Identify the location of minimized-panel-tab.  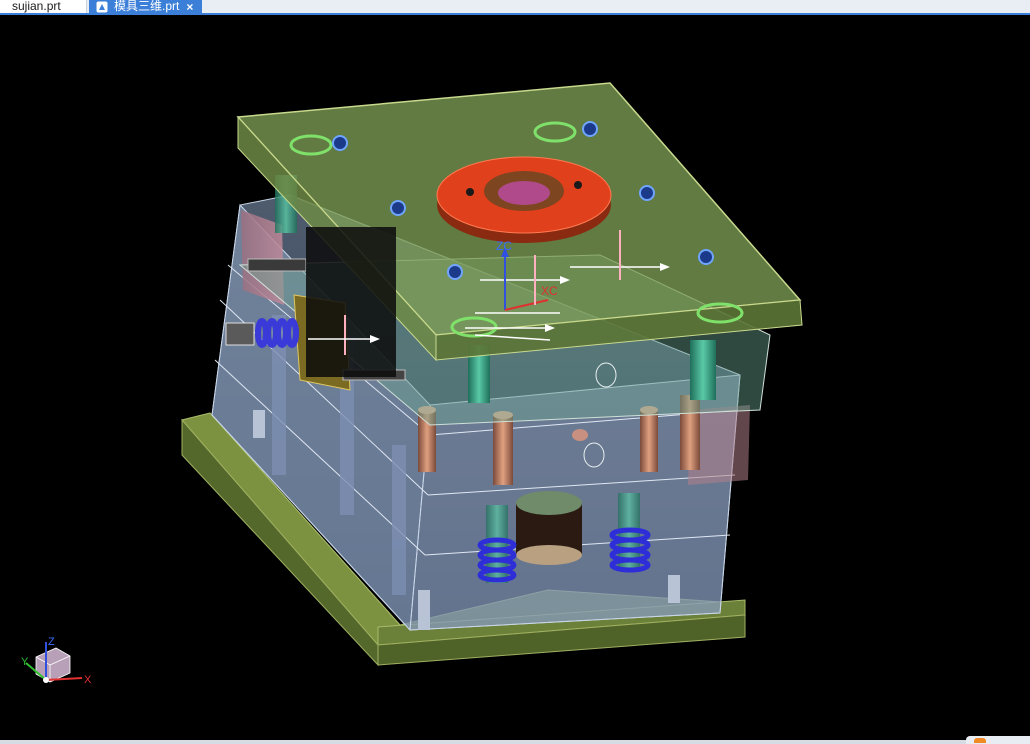
(998, 740).